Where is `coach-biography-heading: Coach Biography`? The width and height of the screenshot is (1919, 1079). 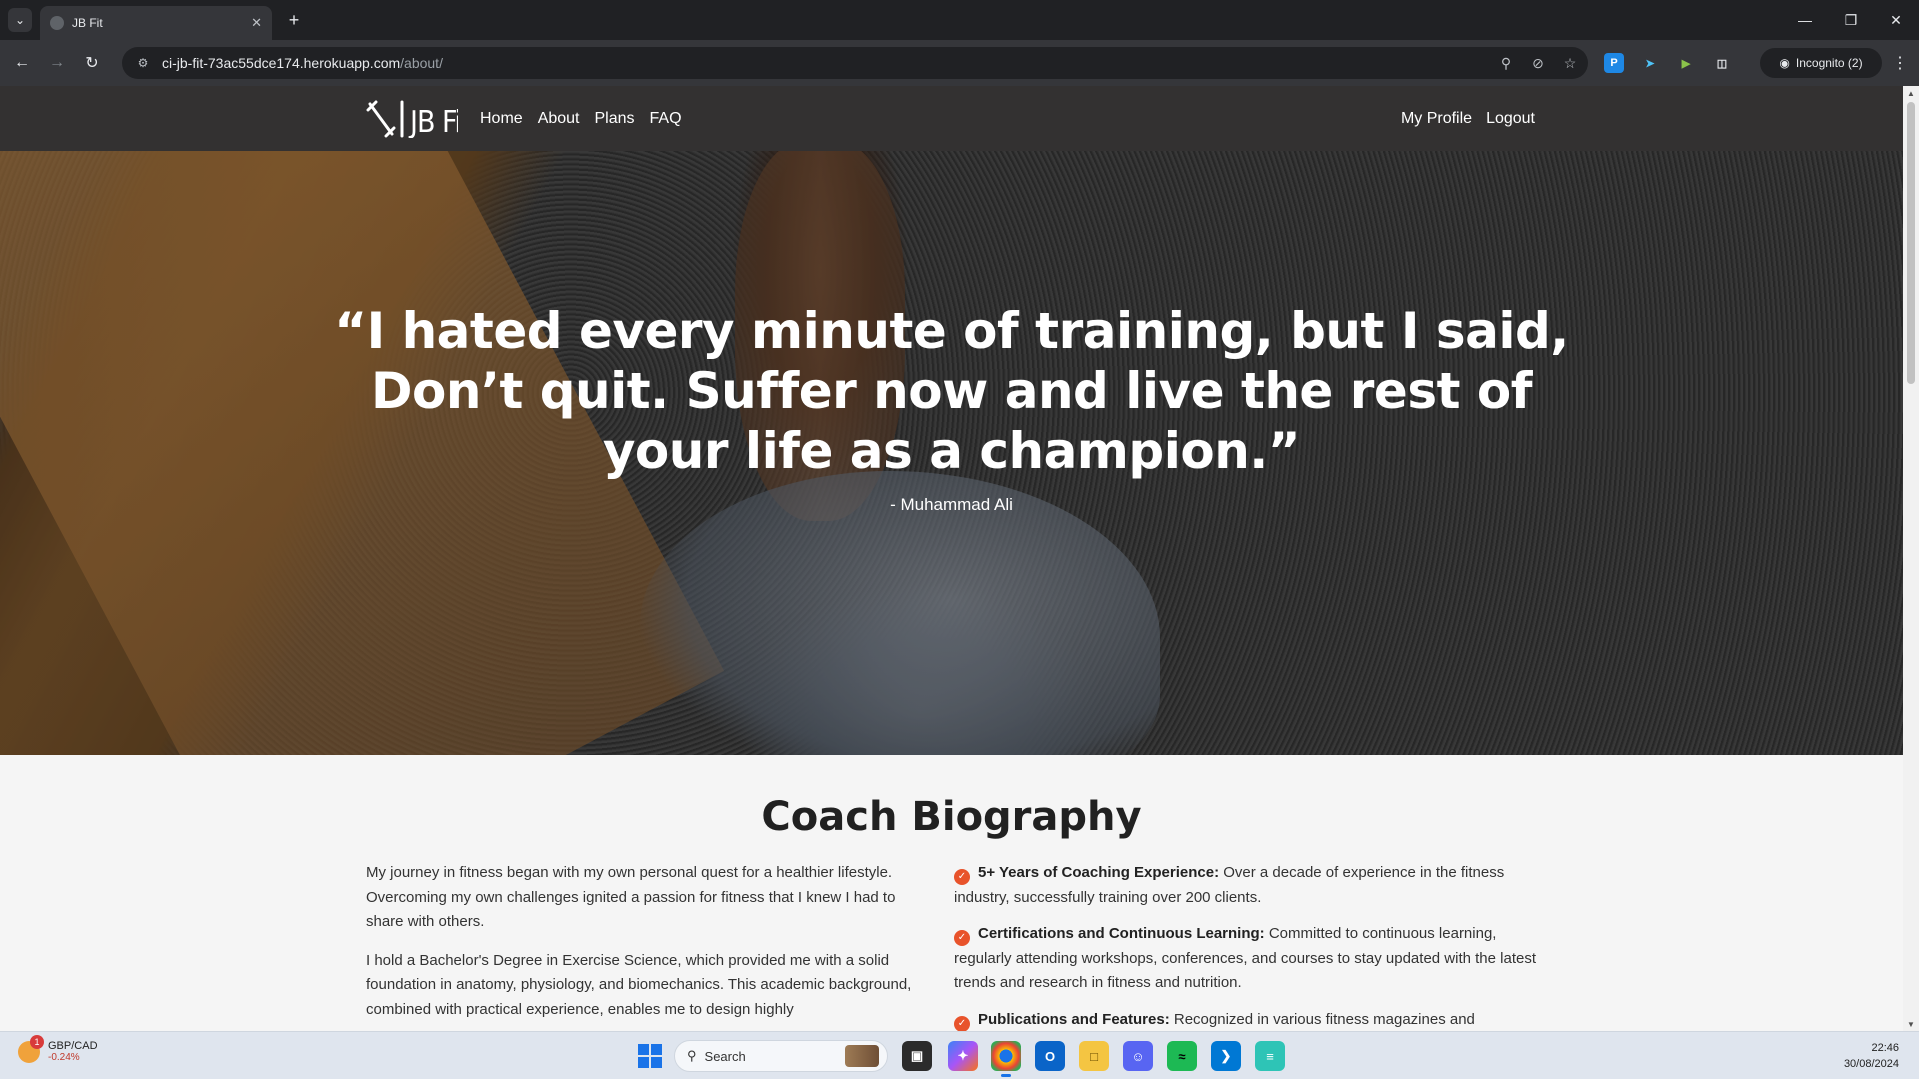
coach-biography-heading: Coach Biography is located at coordinates (951, 817).